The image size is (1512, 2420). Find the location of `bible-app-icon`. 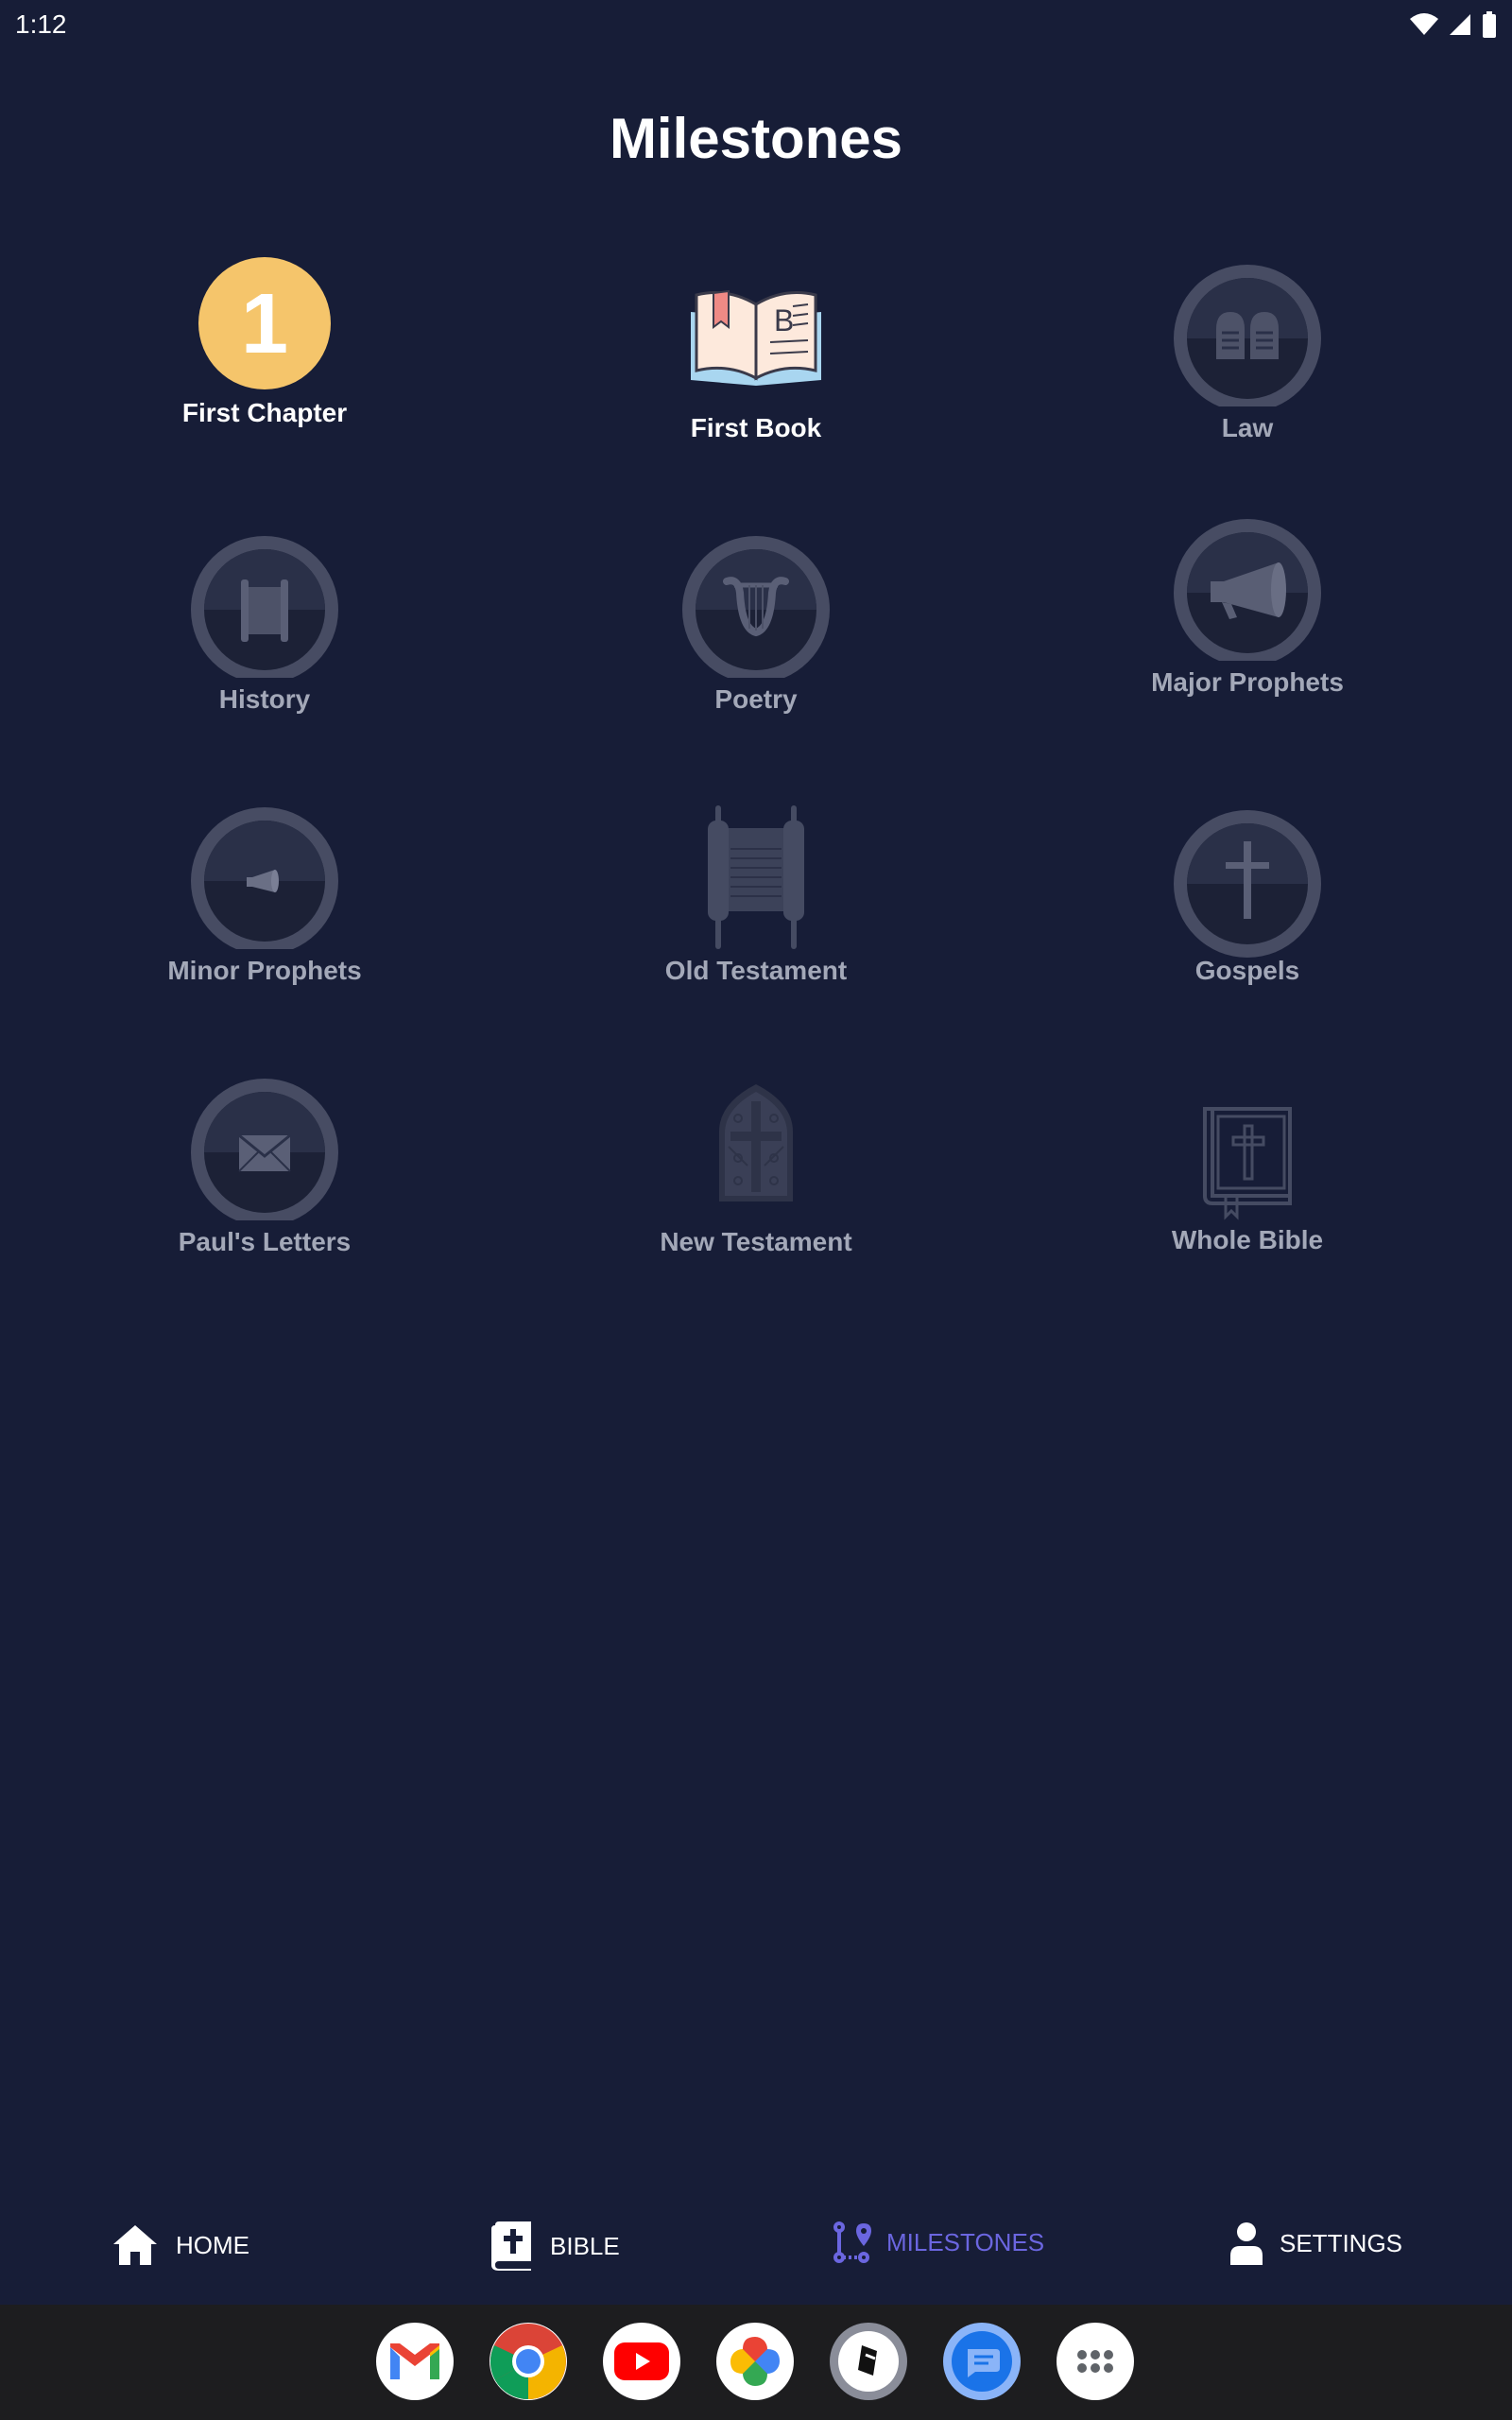

bible-app-icon is located at coordinates (868, 2361).